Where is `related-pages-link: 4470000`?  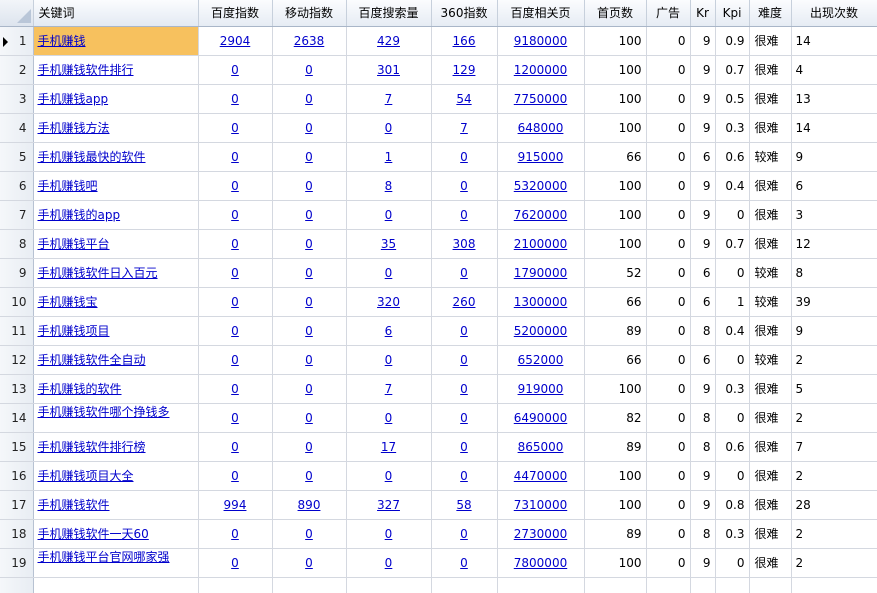
related-pages-link: 4470000 is located at coordinates (540, 476).